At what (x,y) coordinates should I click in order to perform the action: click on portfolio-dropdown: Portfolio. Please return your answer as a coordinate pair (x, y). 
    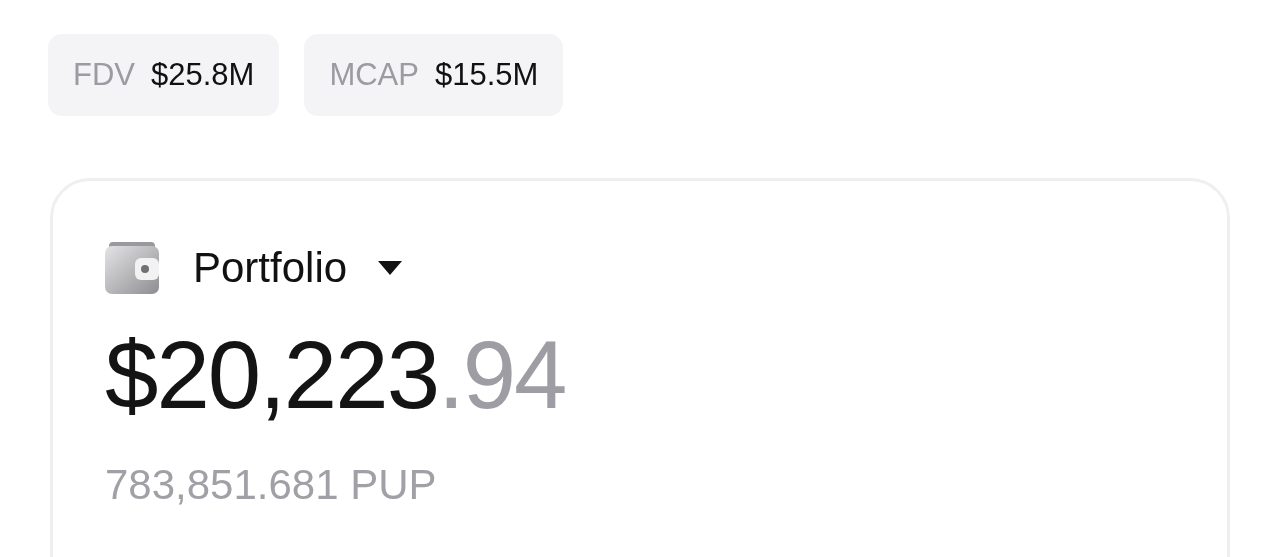
    Looking at the image, I should click on (298, 267).